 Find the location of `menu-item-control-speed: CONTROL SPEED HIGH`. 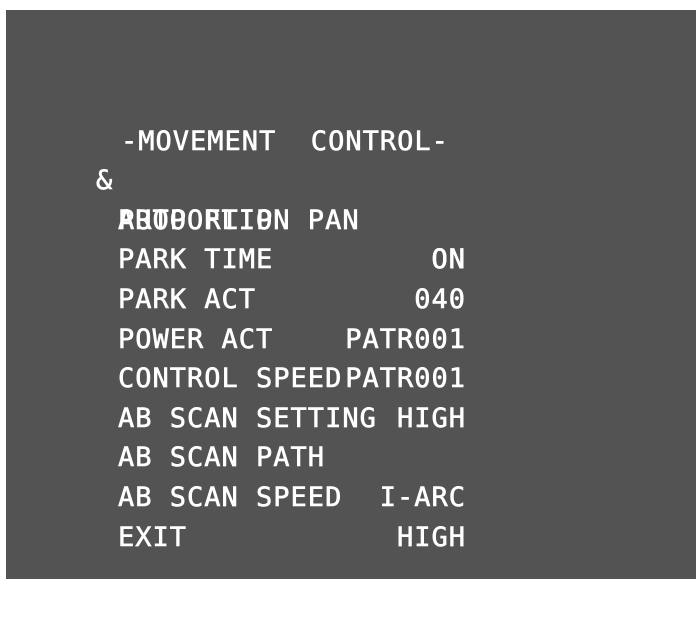

menu-item-control-speed: CONTROL SPEED HIGH is located at coordinates (286, 377).